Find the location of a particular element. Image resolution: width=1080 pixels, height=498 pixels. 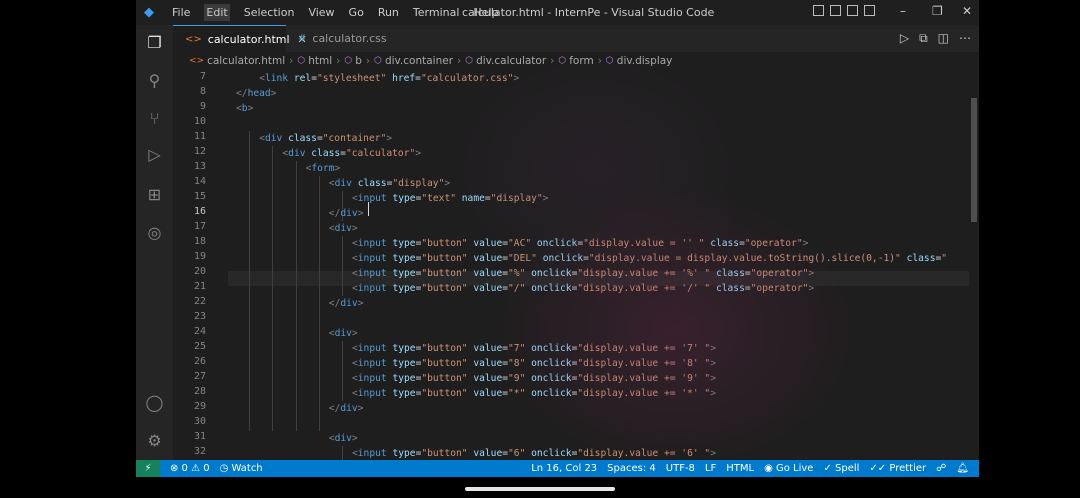

customize-layout-icon is located at coordinates (869, 10).